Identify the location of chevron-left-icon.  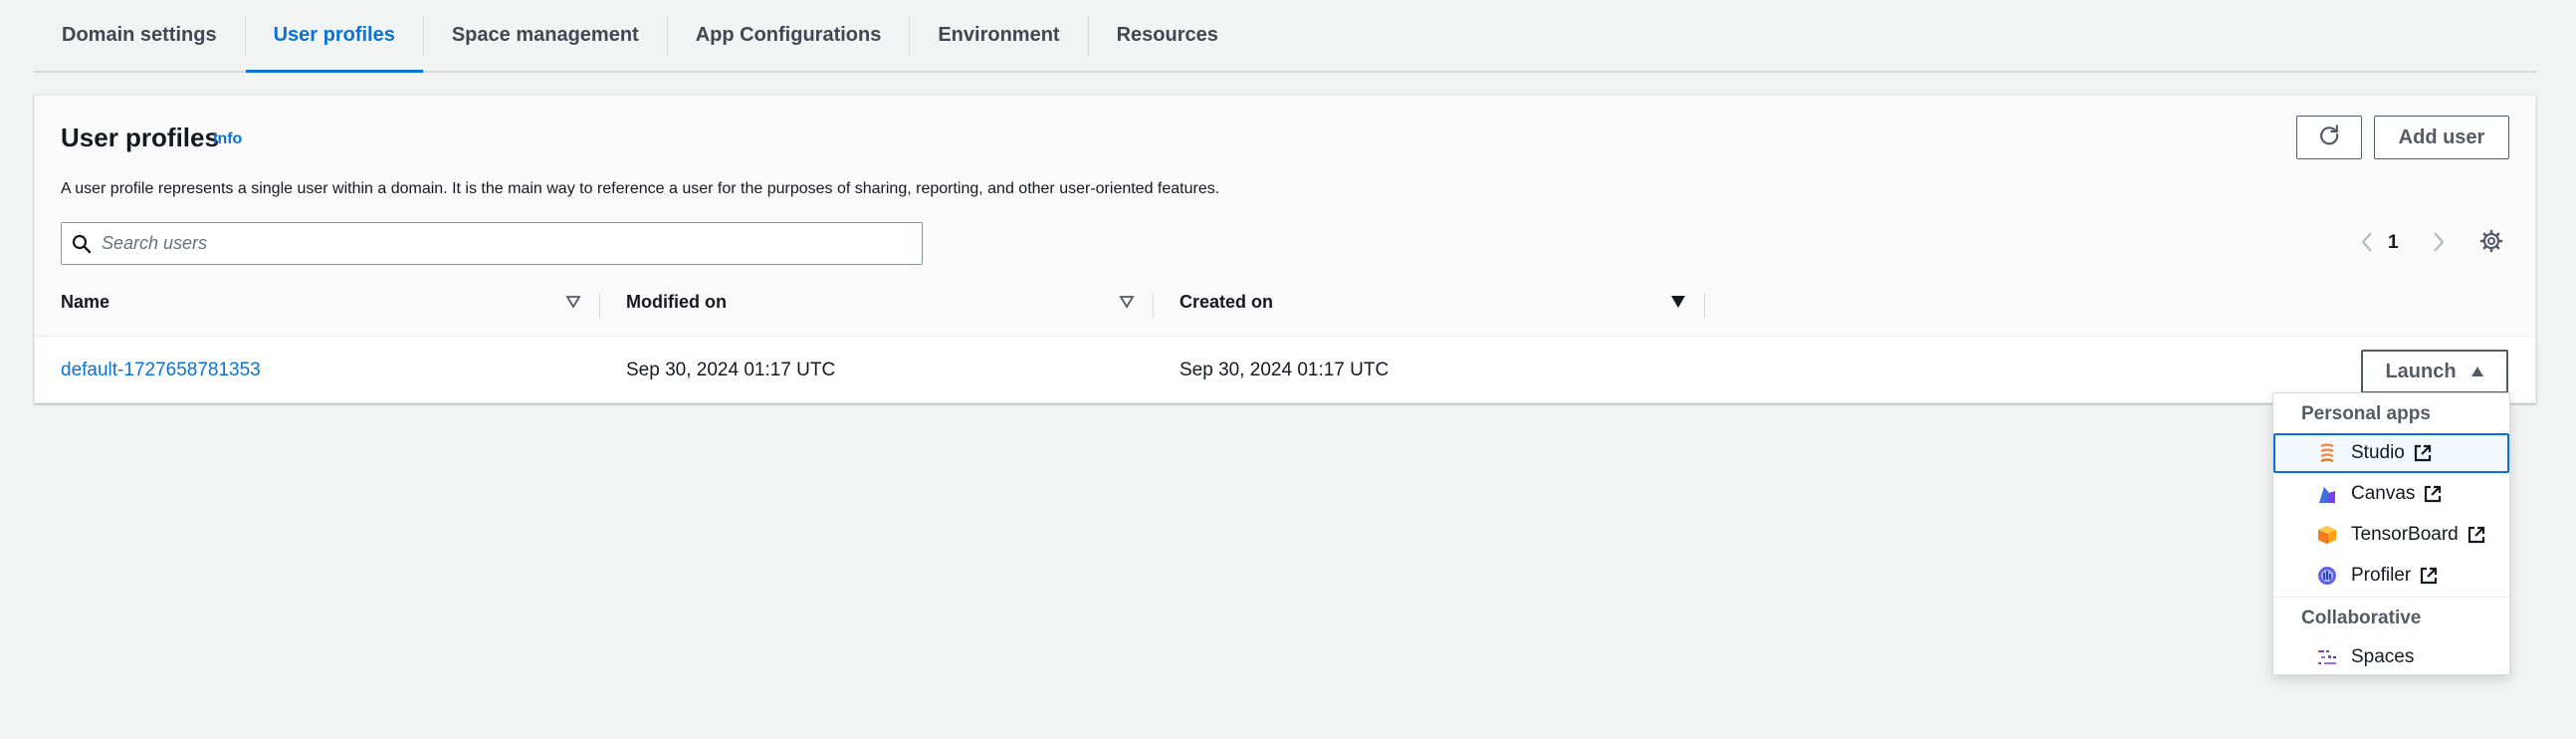
(2367, 244).